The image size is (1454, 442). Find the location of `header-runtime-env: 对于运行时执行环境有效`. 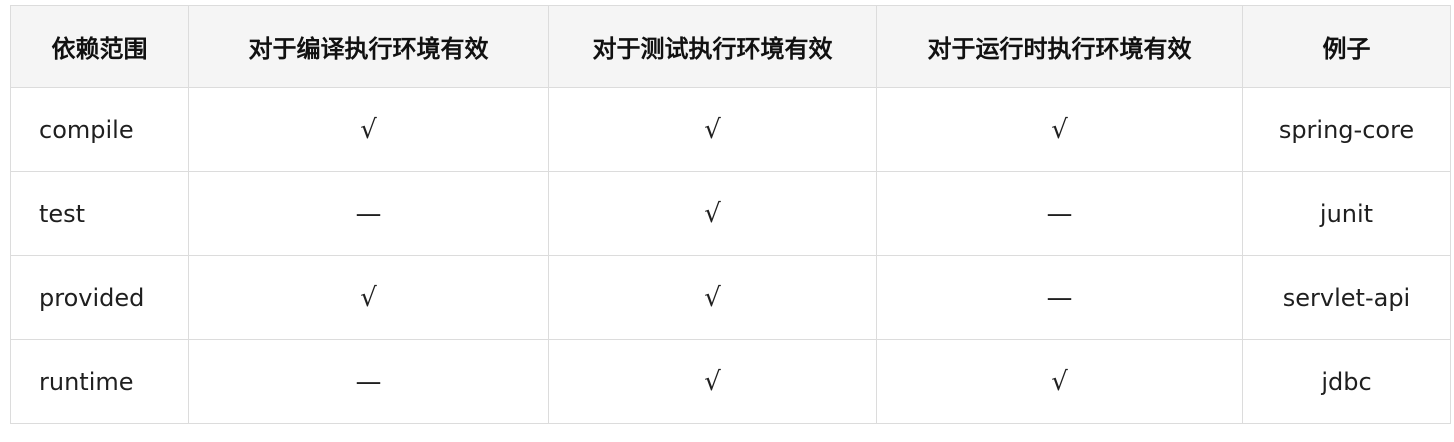

header-runtime-env: 对于运行时执行环境有效 is located at coordinates (1059, 46).